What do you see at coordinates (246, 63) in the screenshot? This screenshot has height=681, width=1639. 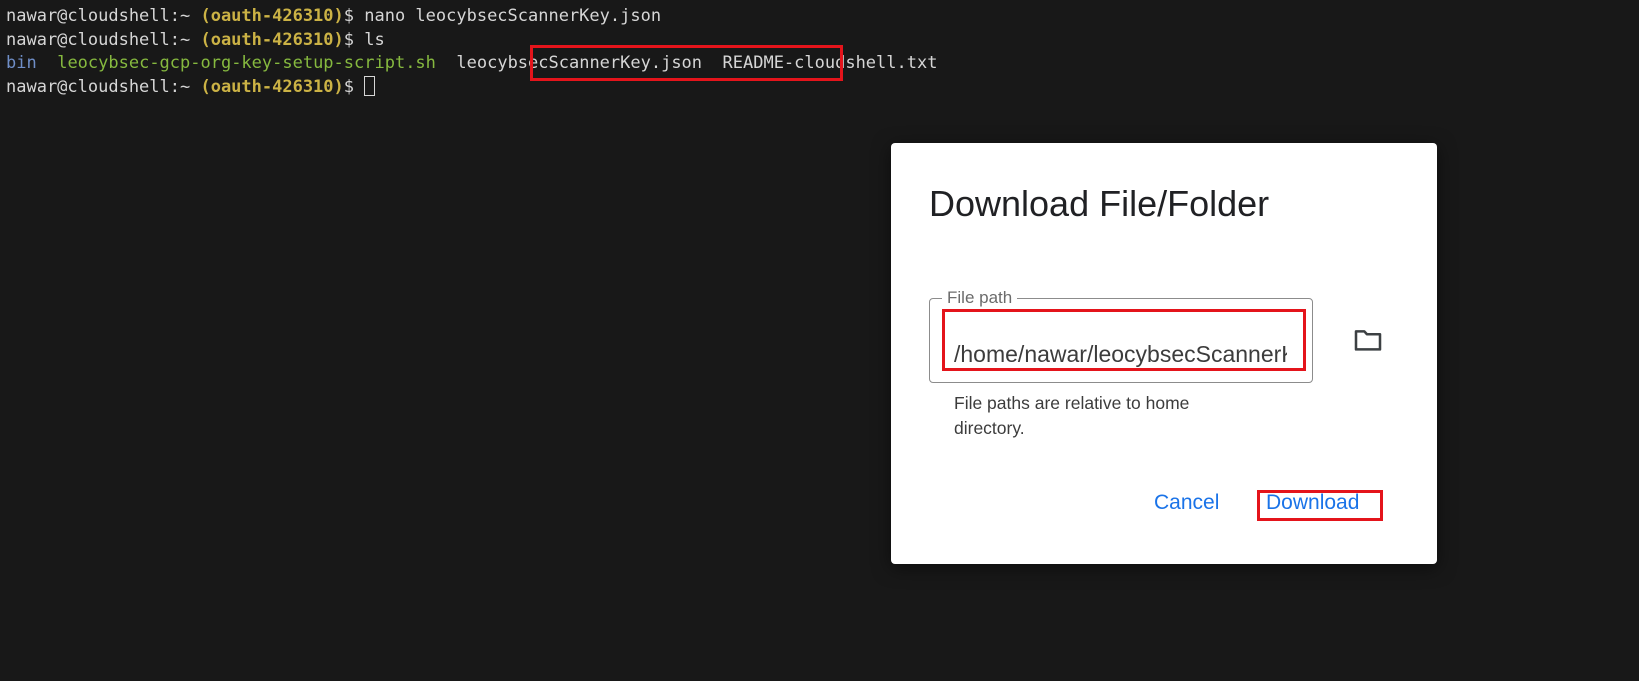 I see `listing-script: leocybsec-gcp-org-key-setup-script.sh` at bounding box center [246, 63].